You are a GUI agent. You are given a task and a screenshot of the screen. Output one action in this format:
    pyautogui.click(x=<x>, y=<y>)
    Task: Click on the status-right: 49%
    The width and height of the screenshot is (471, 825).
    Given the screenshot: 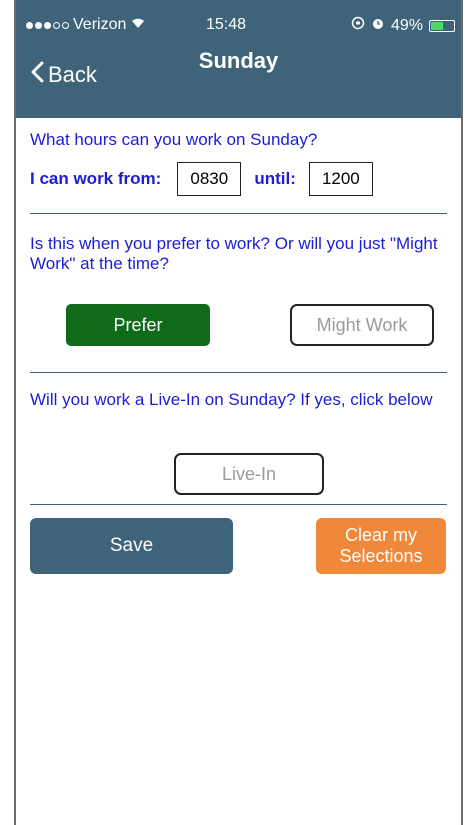 What is the action you would take?
    pyautogui.click(x=403, y=25)
    